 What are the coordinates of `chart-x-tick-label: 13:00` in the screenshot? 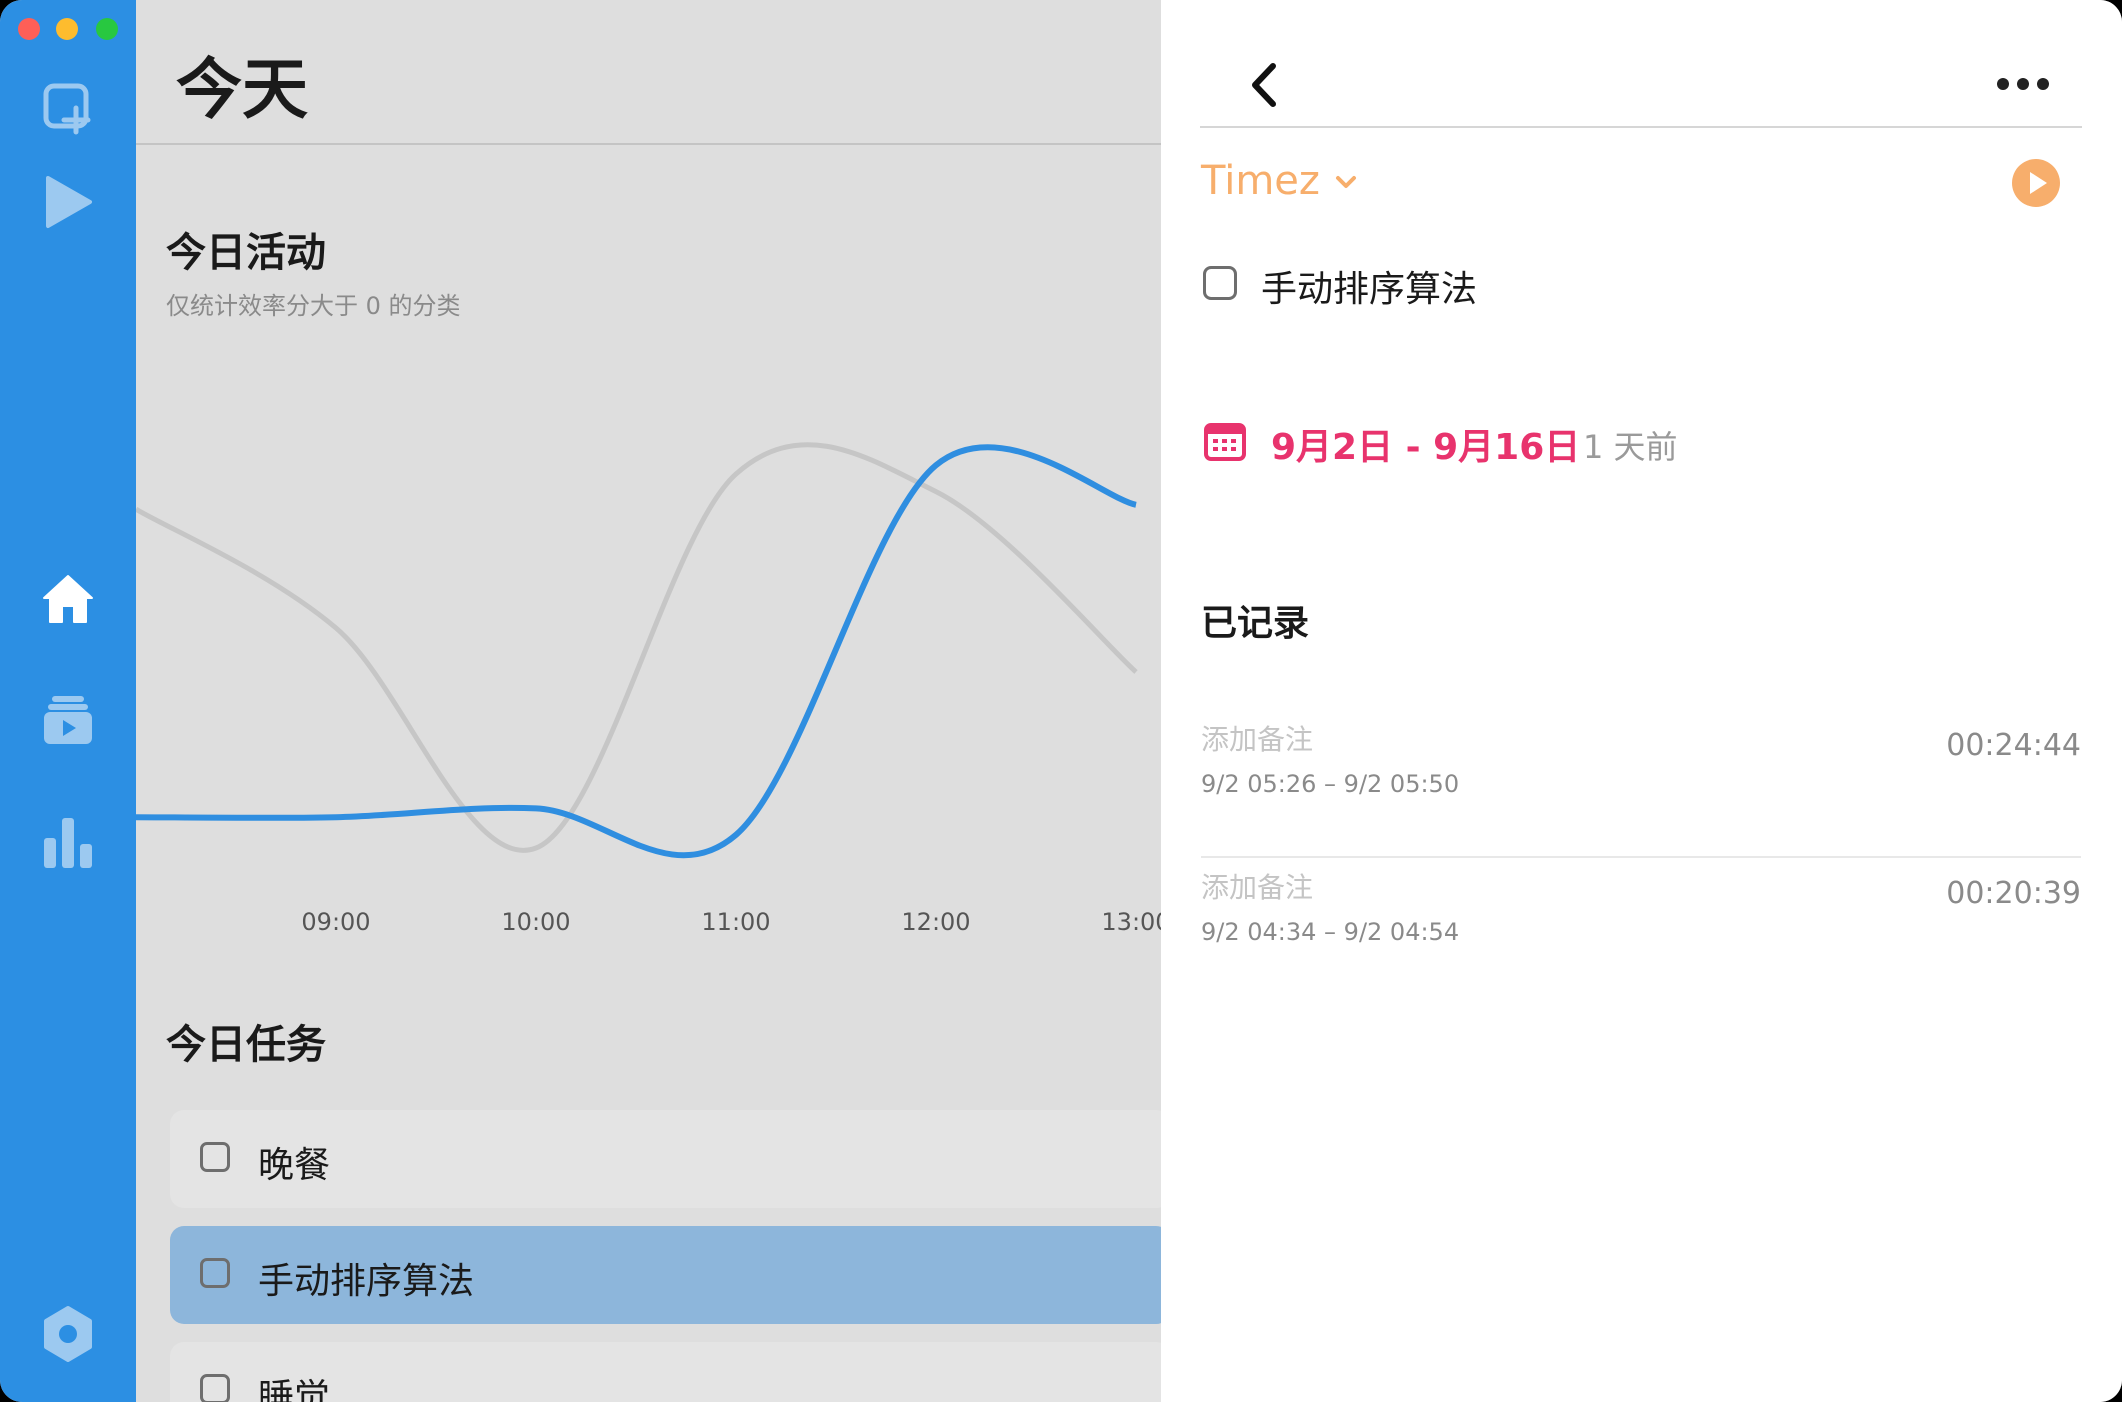 It's located at (1131, 922).